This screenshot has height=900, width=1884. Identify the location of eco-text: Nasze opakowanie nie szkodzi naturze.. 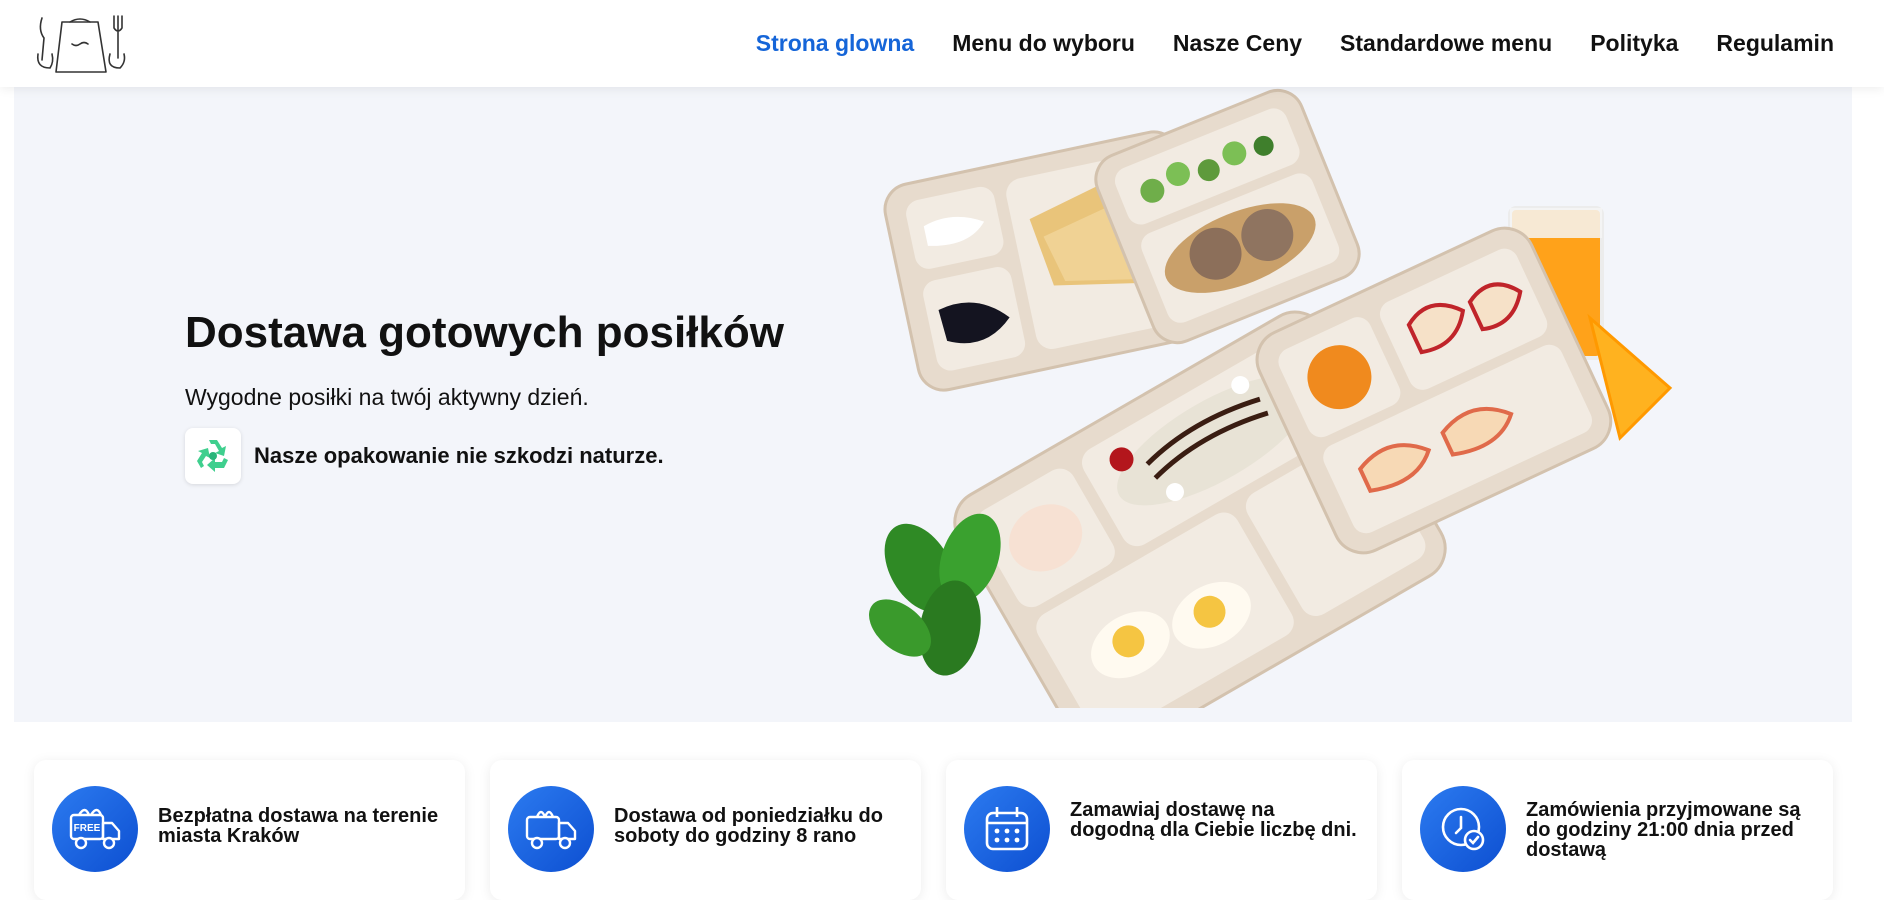
(459, 455).